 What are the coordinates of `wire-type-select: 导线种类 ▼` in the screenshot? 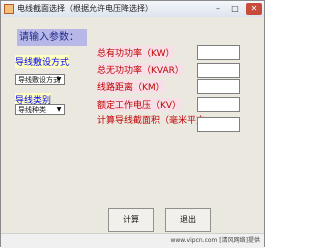 It's located at (40, 109).